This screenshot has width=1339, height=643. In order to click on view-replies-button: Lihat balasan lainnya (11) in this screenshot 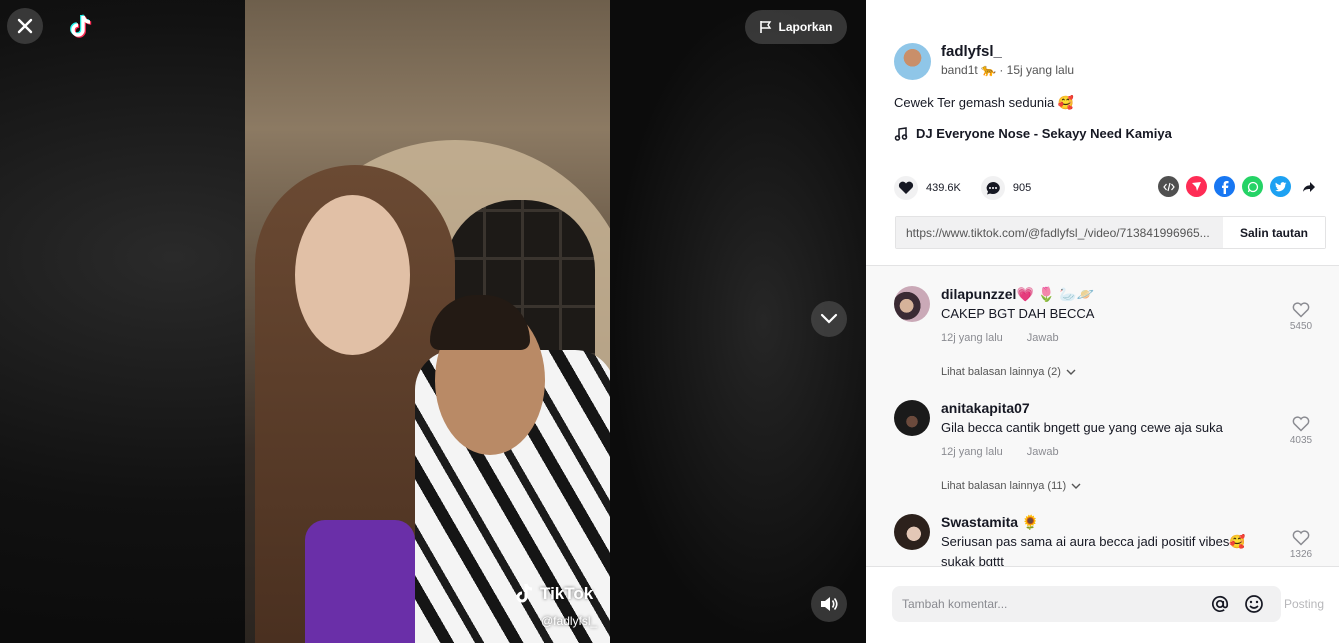, I will do `click(1011, 486)`.